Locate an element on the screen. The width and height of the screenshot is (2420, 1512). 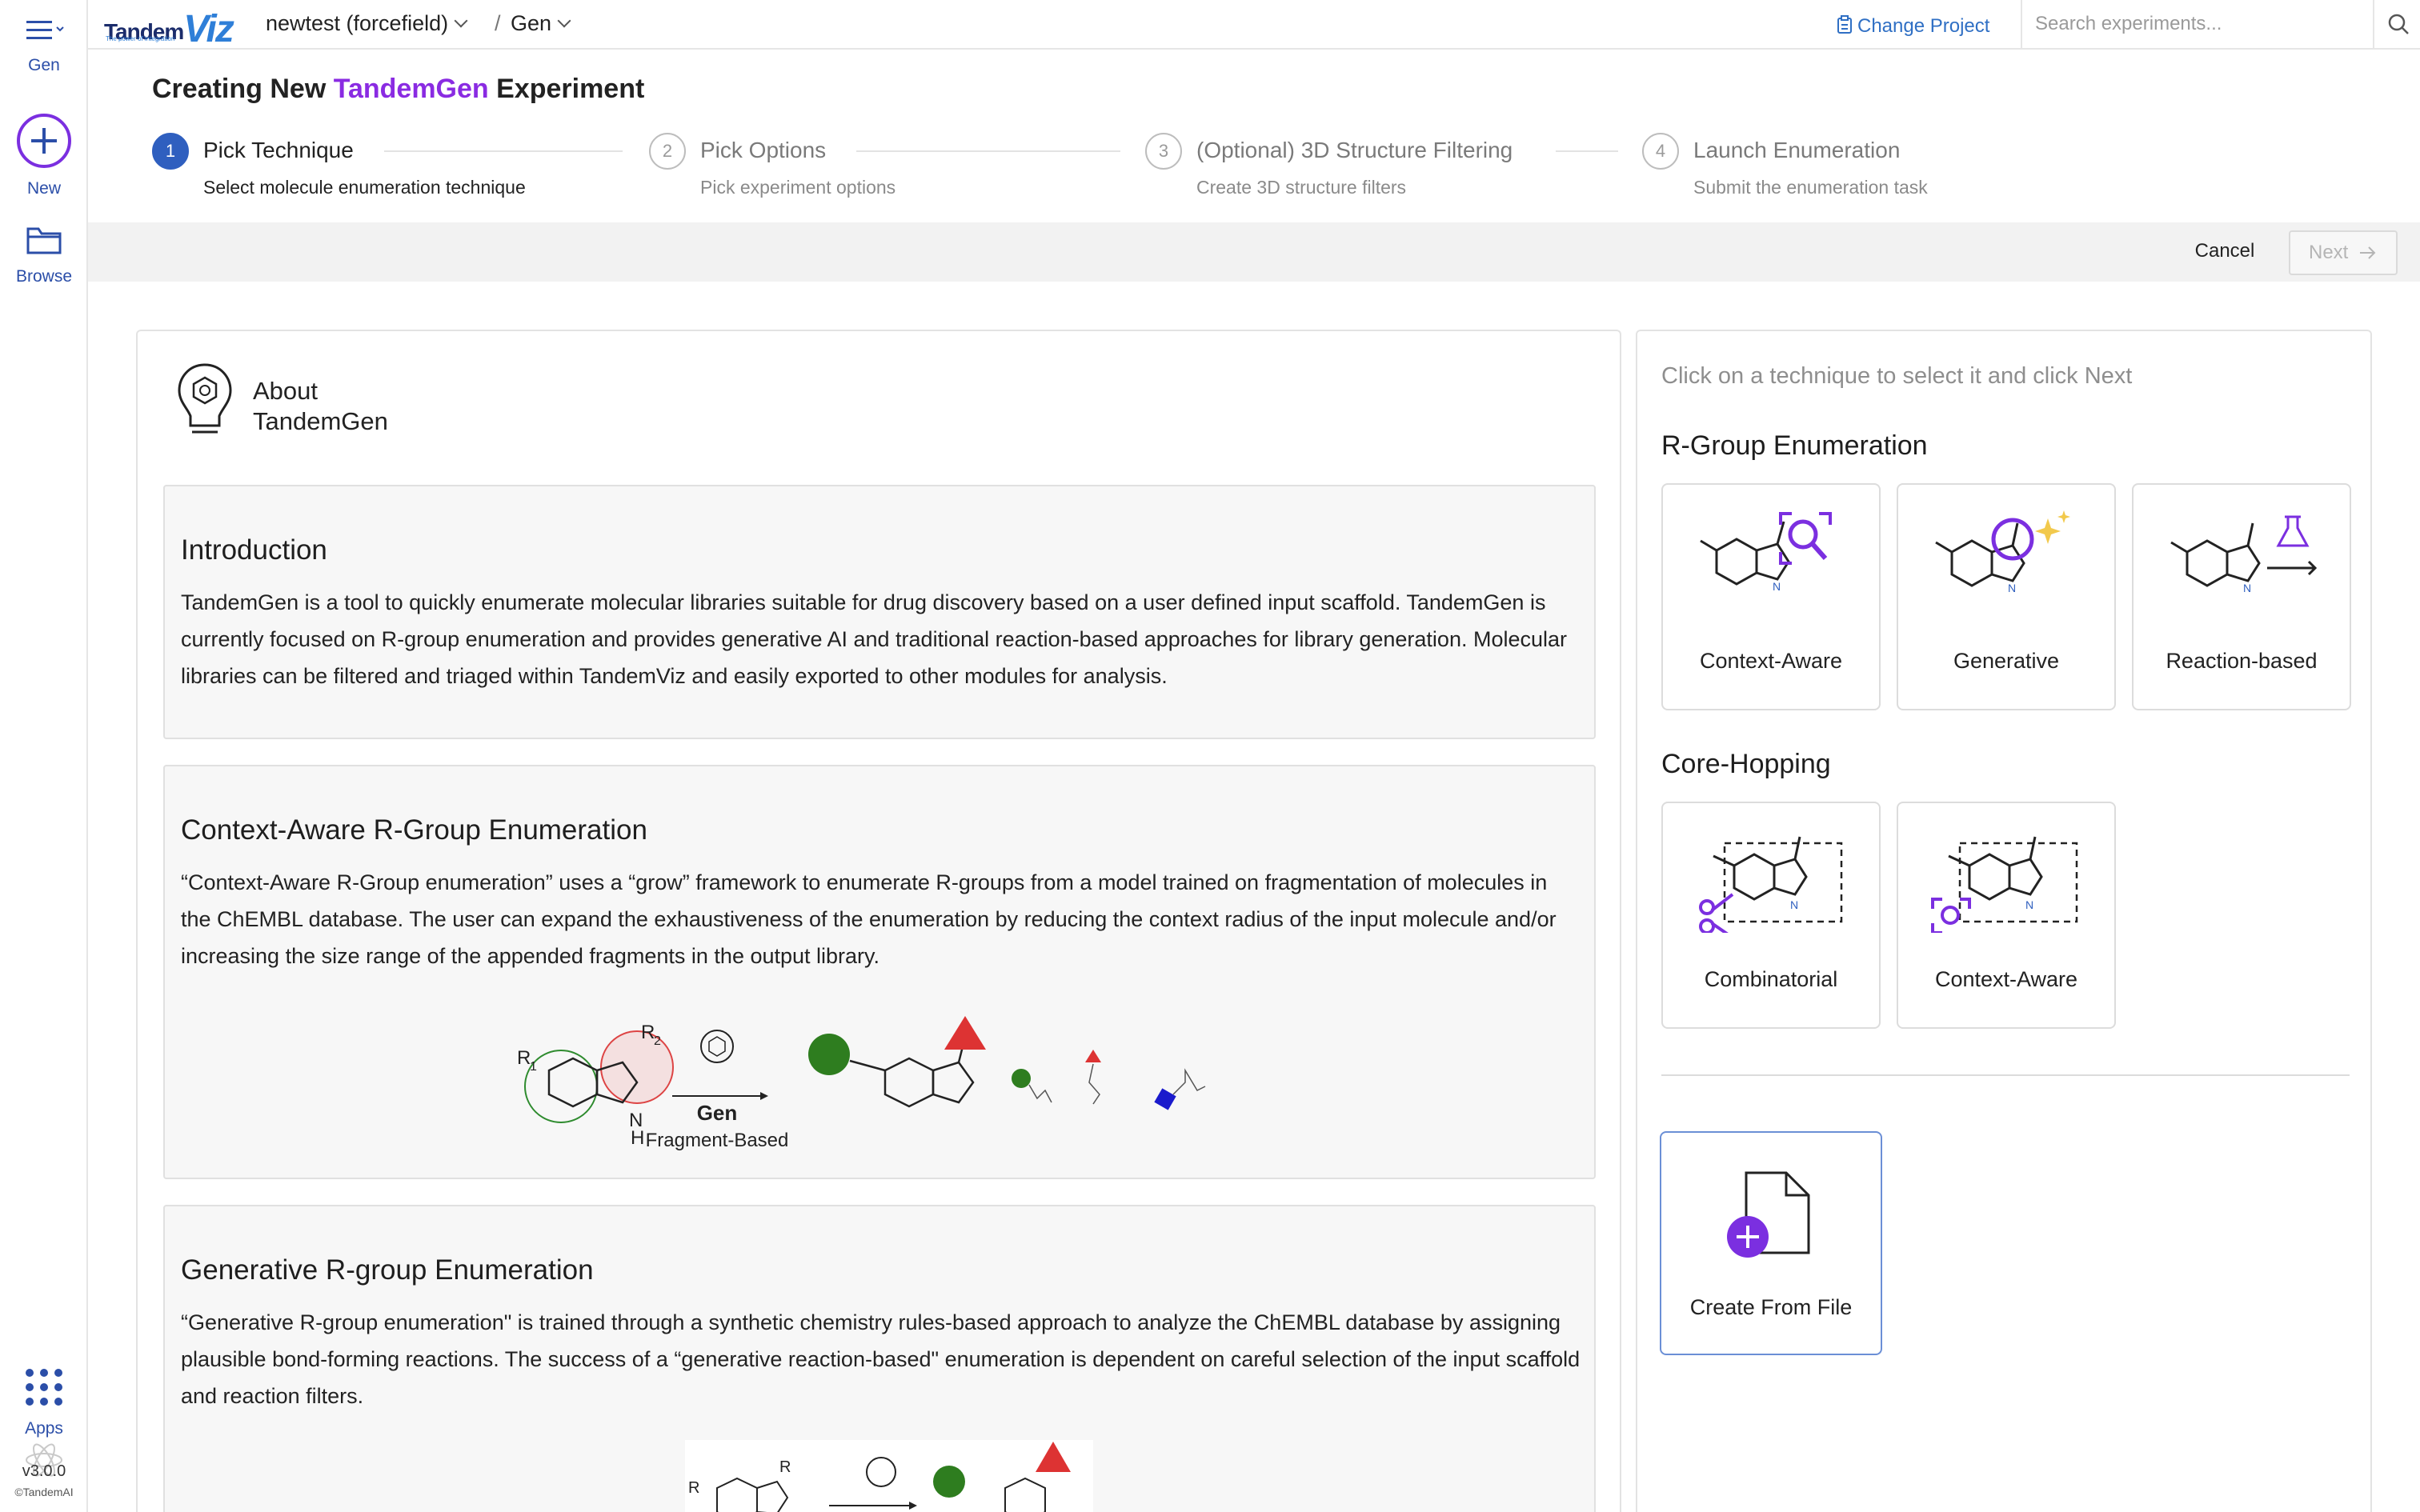
technique-card-combinatorial: N Combinatorial is located at coordinates (1771, 915).